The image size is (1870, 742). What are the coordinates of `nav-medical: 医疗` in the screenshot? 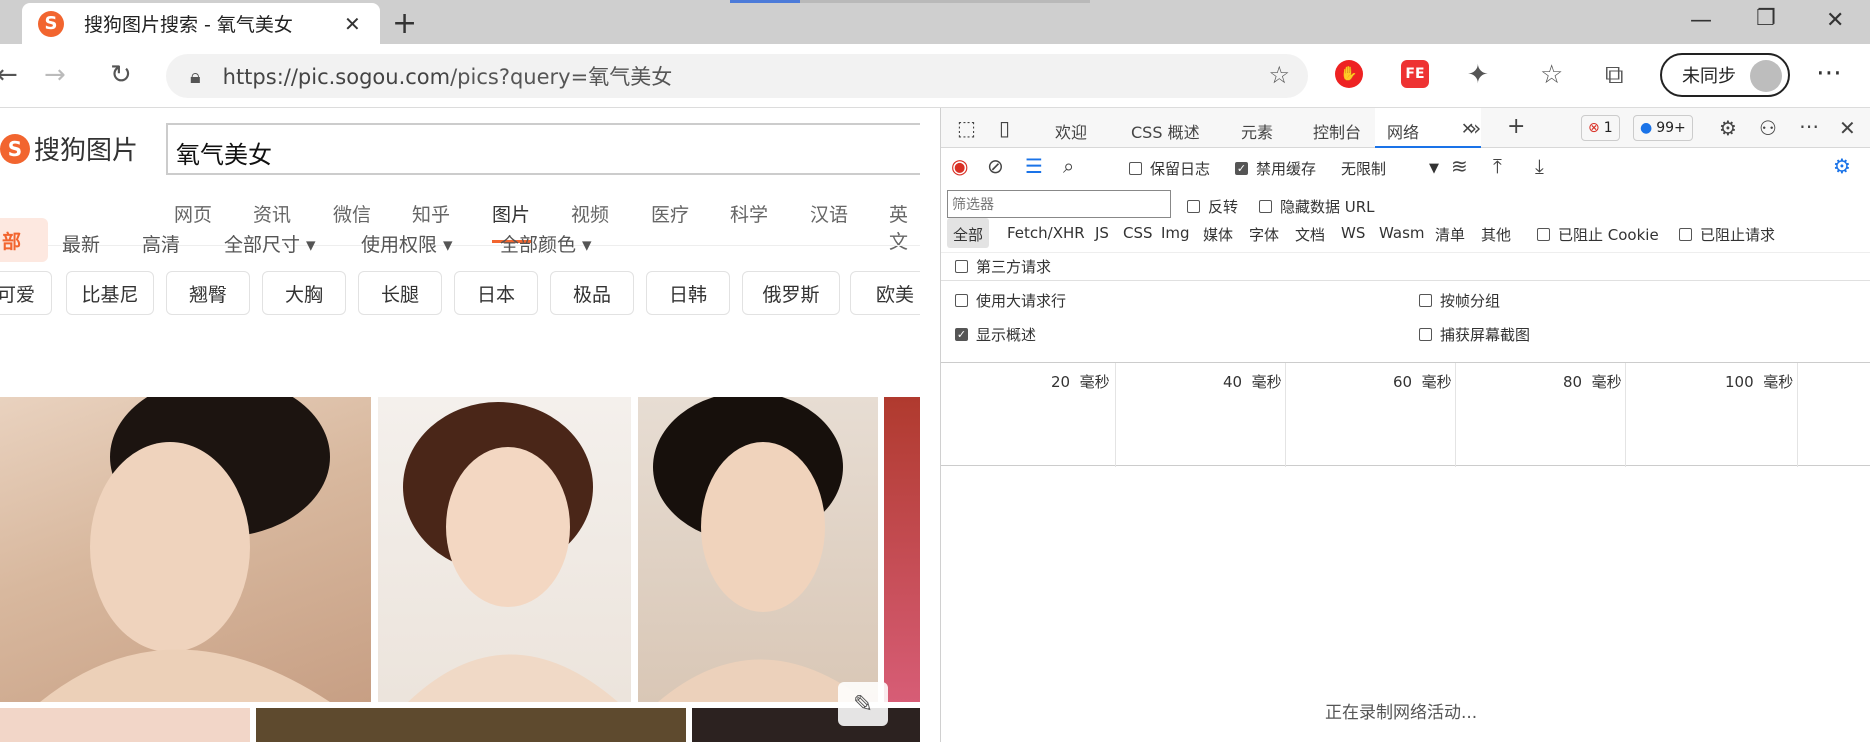 It's located at (670, 213).